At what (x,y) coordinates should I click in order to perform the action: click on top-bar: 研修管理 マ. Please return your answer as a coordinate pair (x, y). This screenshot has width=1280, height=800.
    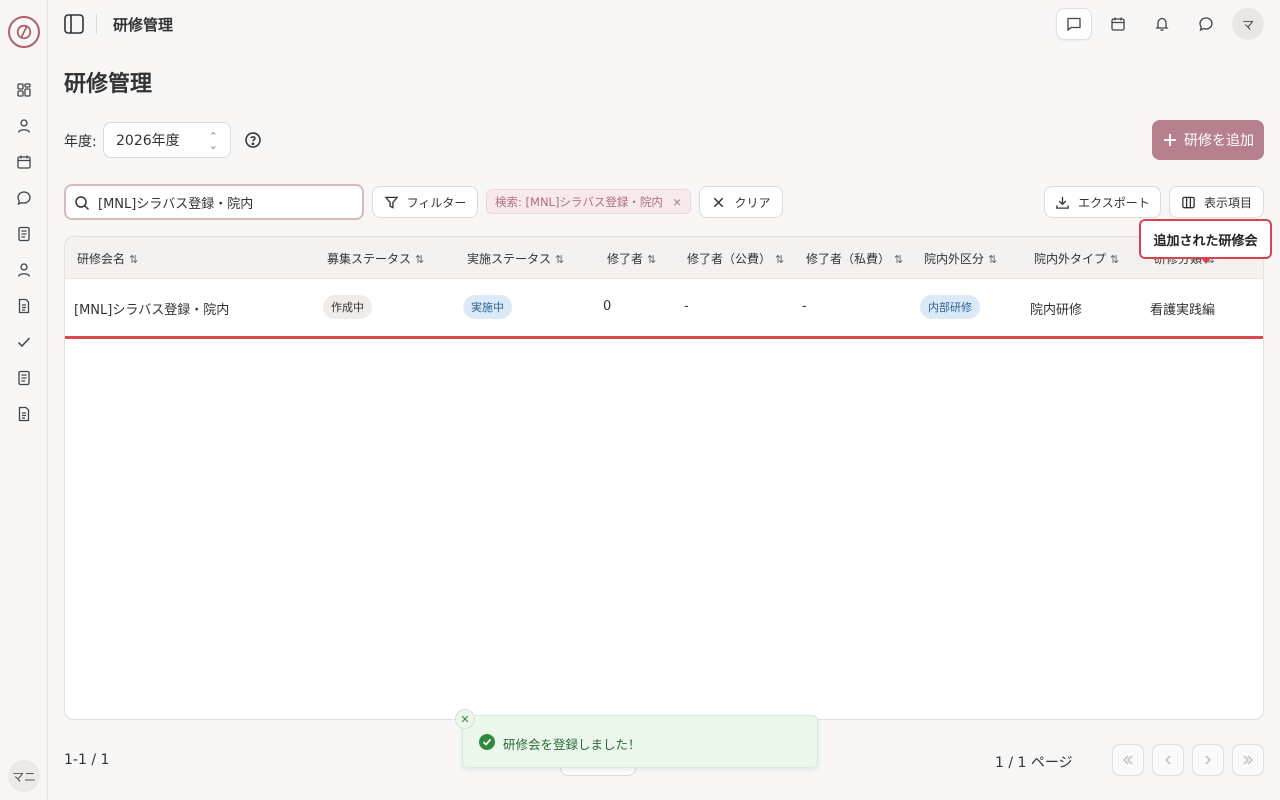
    Looking at the image, I should click on (664, 24).